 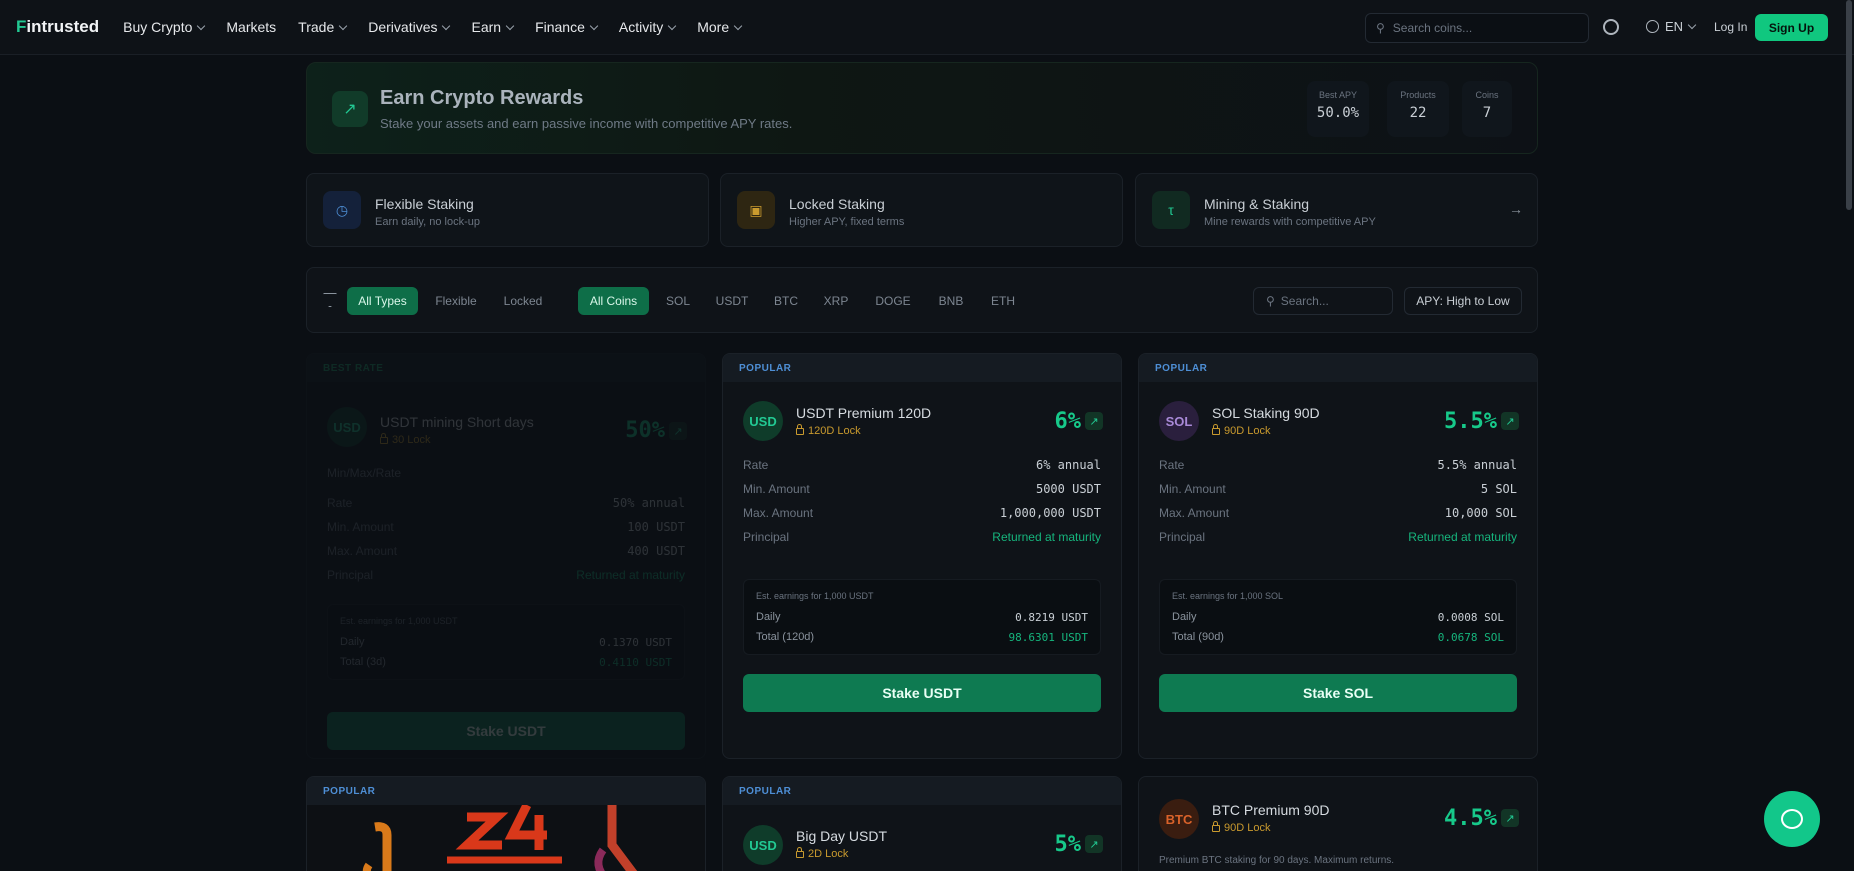 What do you see at coordinates (1463, 301) in the screenshot?
I see `sort-select: APY: High to Low` at bounding box center [1463, 301].